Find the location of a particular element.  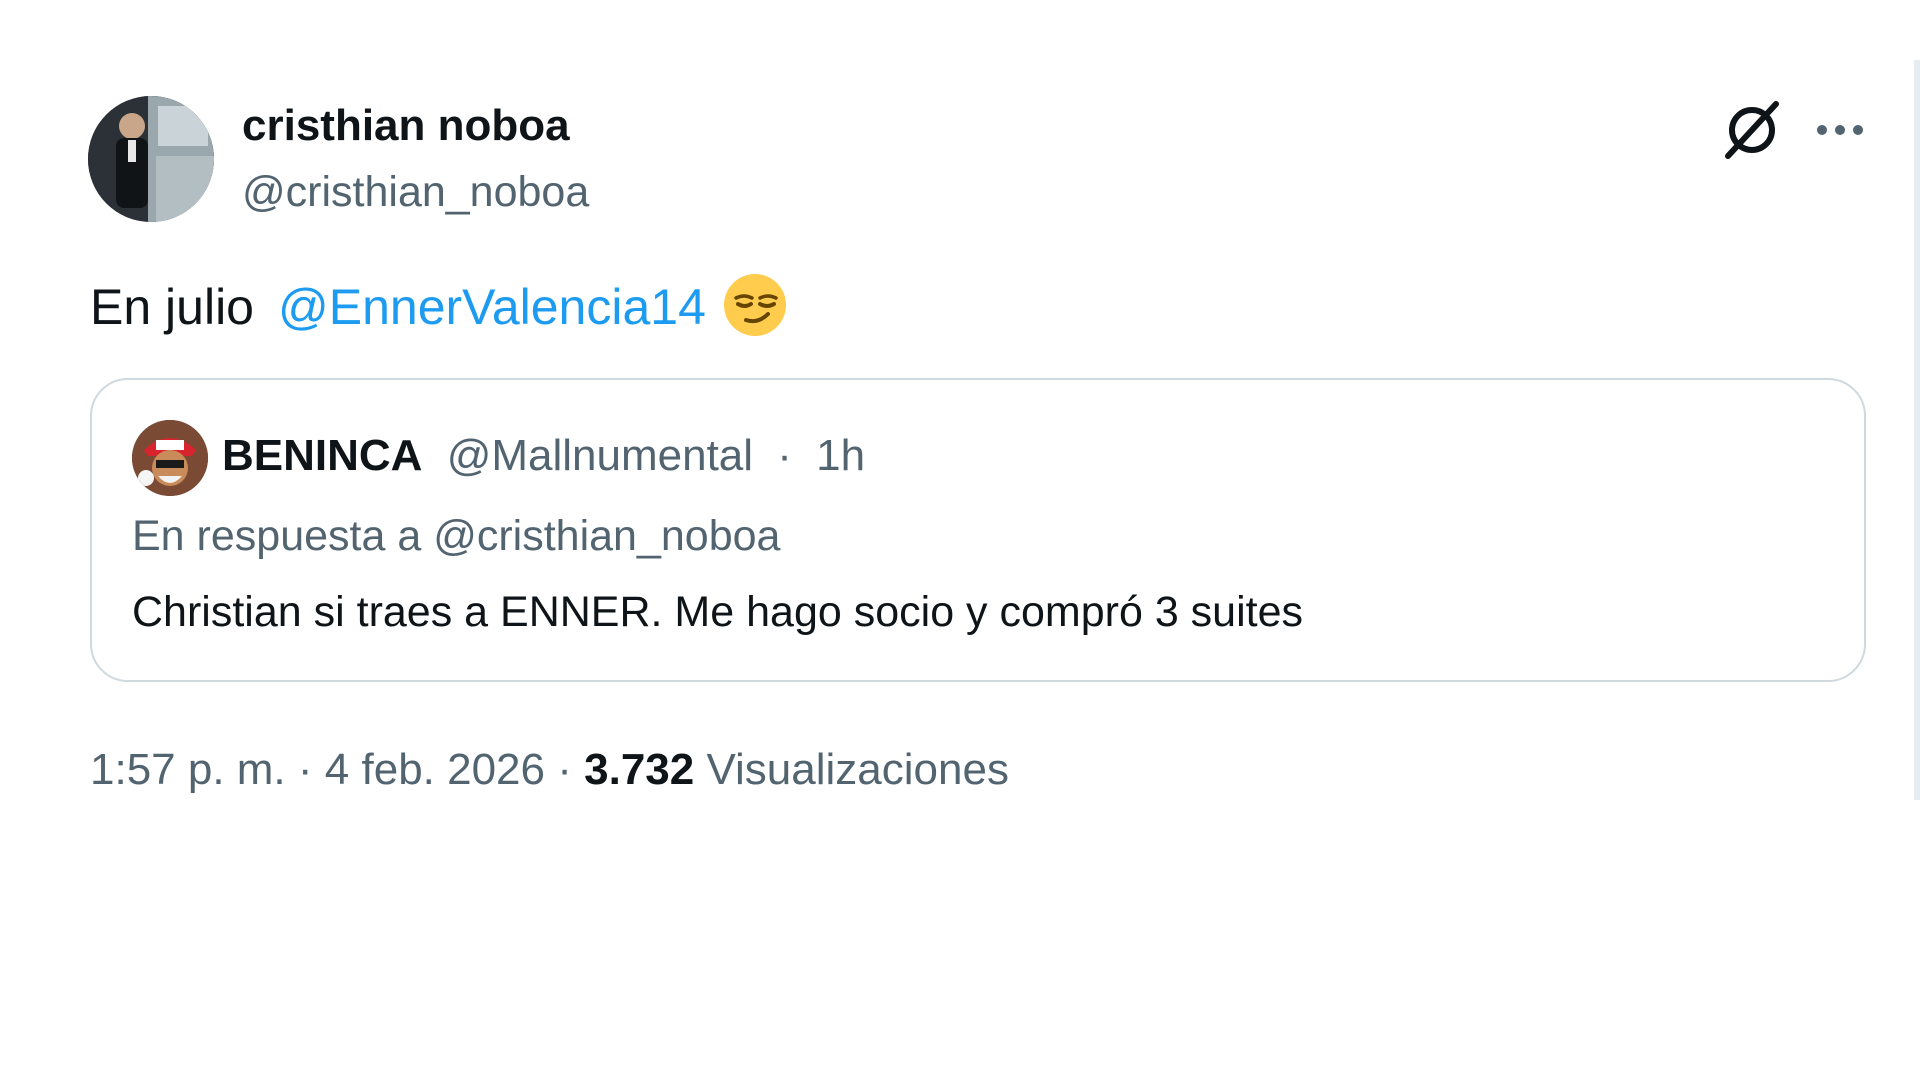

more-icon is located at coordinates (1840, 130).